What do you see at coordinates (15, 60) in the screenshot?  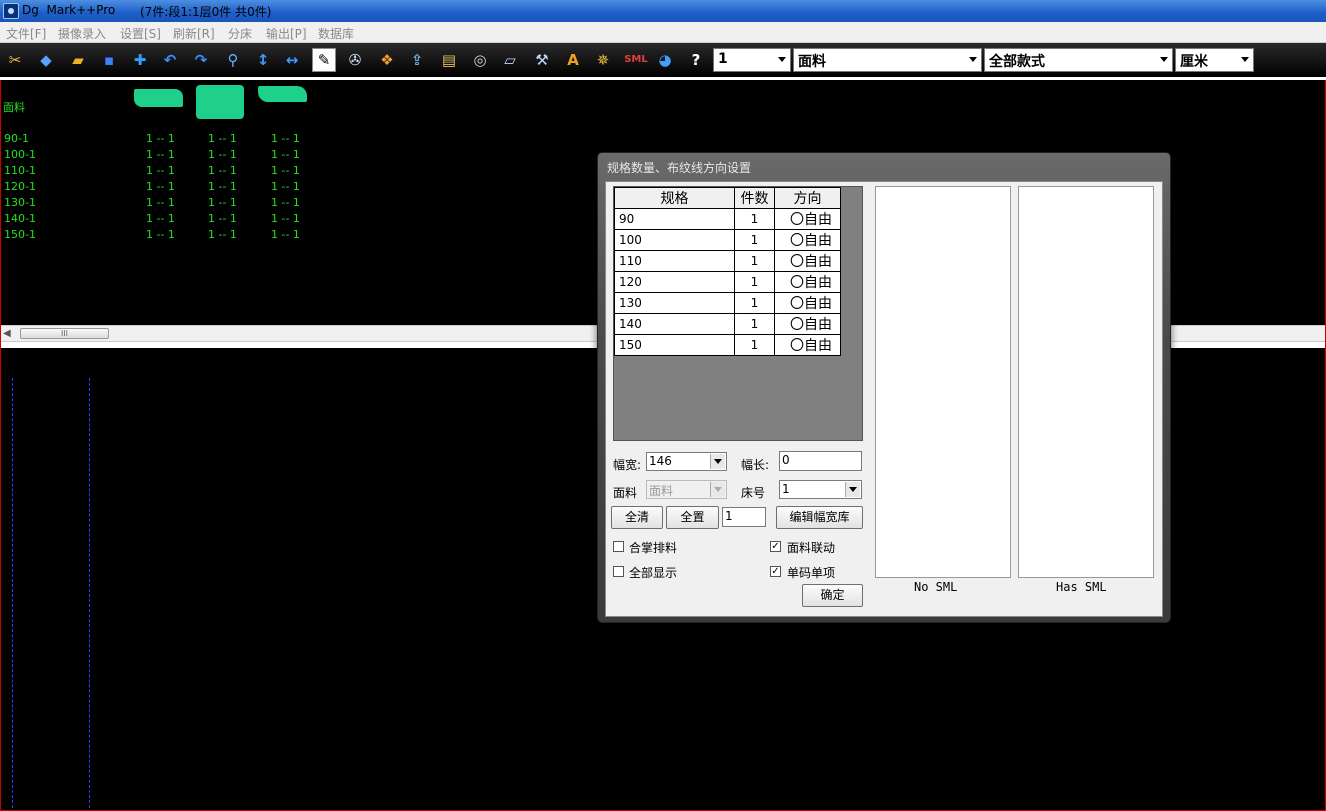 I see `scissors-icon: ✂` at bounding box center [15, 60].